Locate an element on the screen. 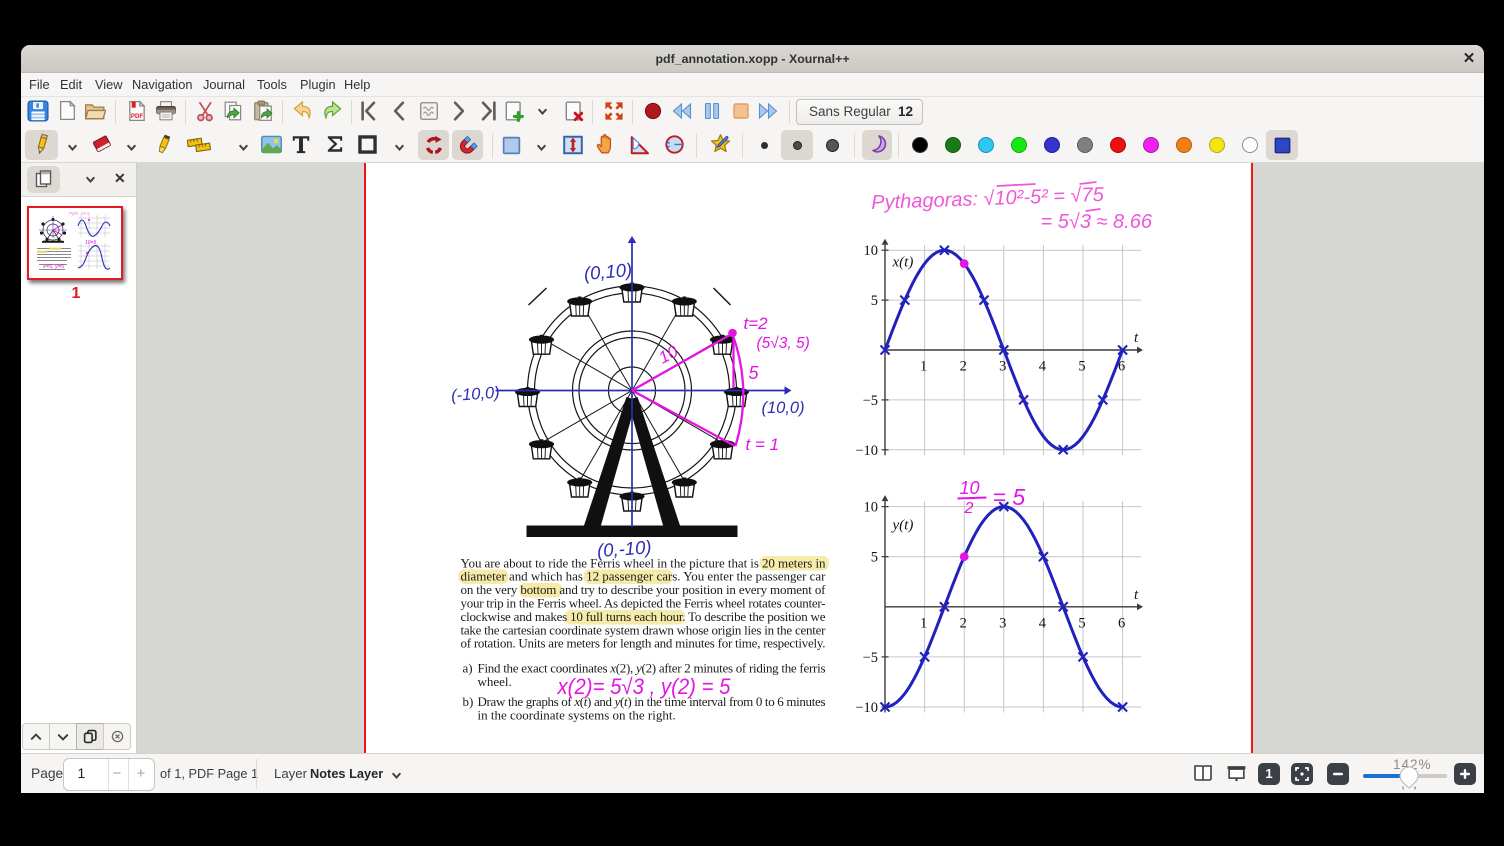 The image size is (1504, 846). svg-text: = 5 is located at coordinates (1008, 497).